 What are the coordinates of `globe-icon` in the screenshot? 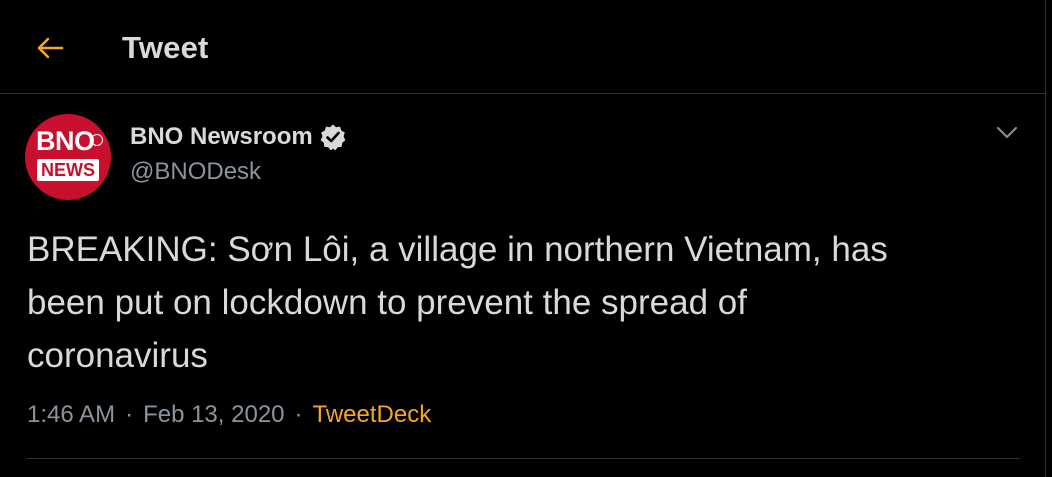 It's located at (97, 140).